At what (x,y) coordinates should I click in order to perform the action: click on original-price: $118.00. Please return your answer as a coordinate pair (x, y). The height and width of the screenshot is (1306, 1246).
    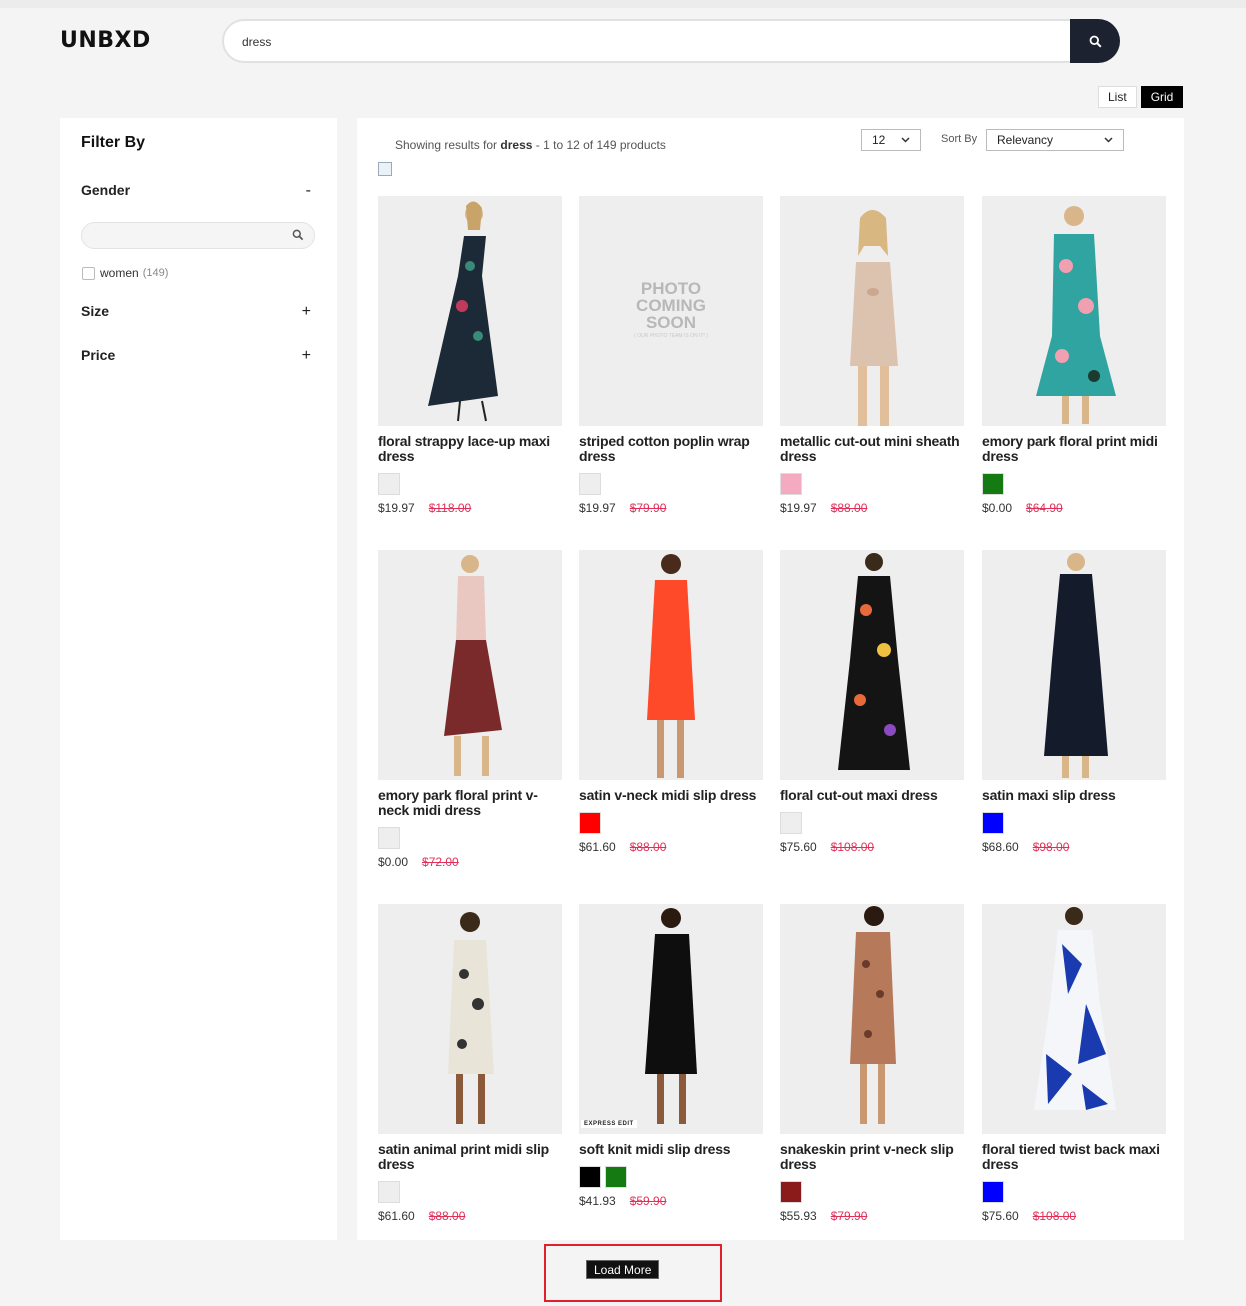
    Looking at the image, I should click on (450, 508).